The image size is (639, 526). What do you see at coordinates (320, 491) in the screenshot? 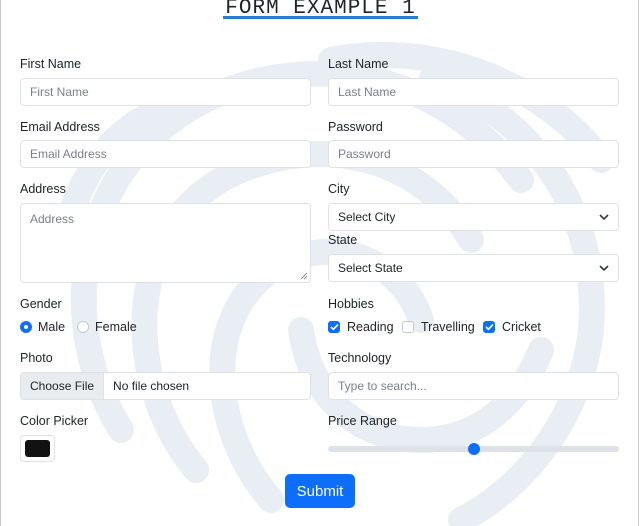
I see `submit-button: Submit` at bounding box center [320, 491].